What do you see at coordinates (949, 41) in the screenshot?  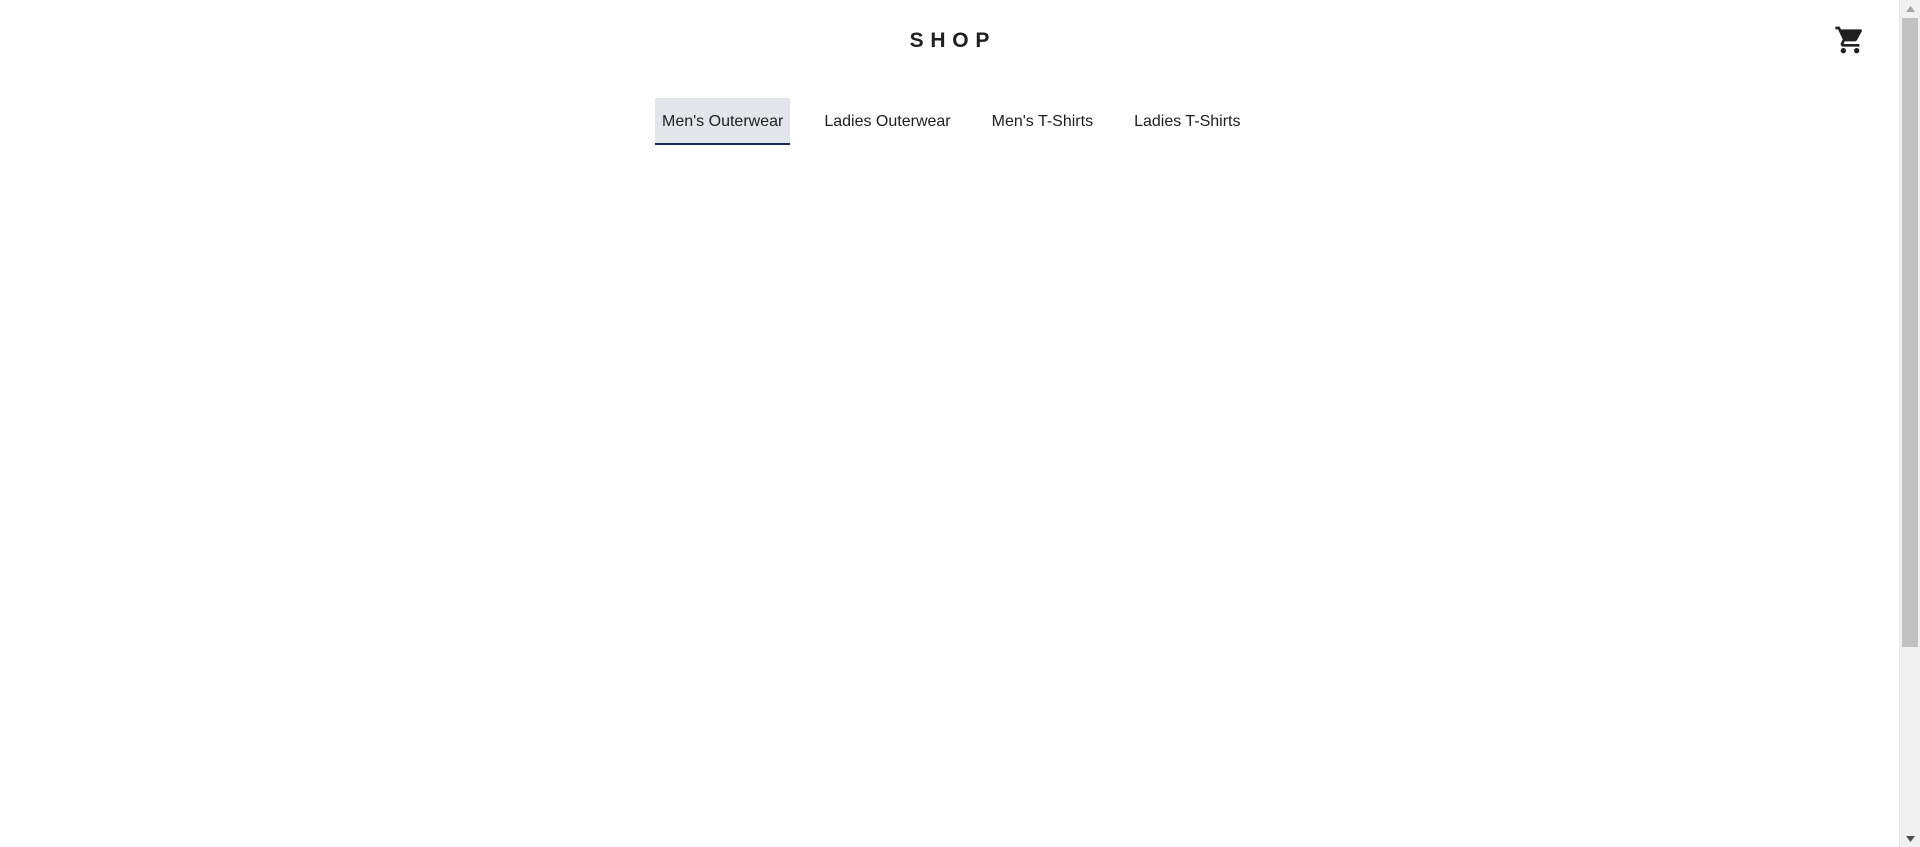 I see `shop-logo: SHOP` at bounding box center [949, 41].